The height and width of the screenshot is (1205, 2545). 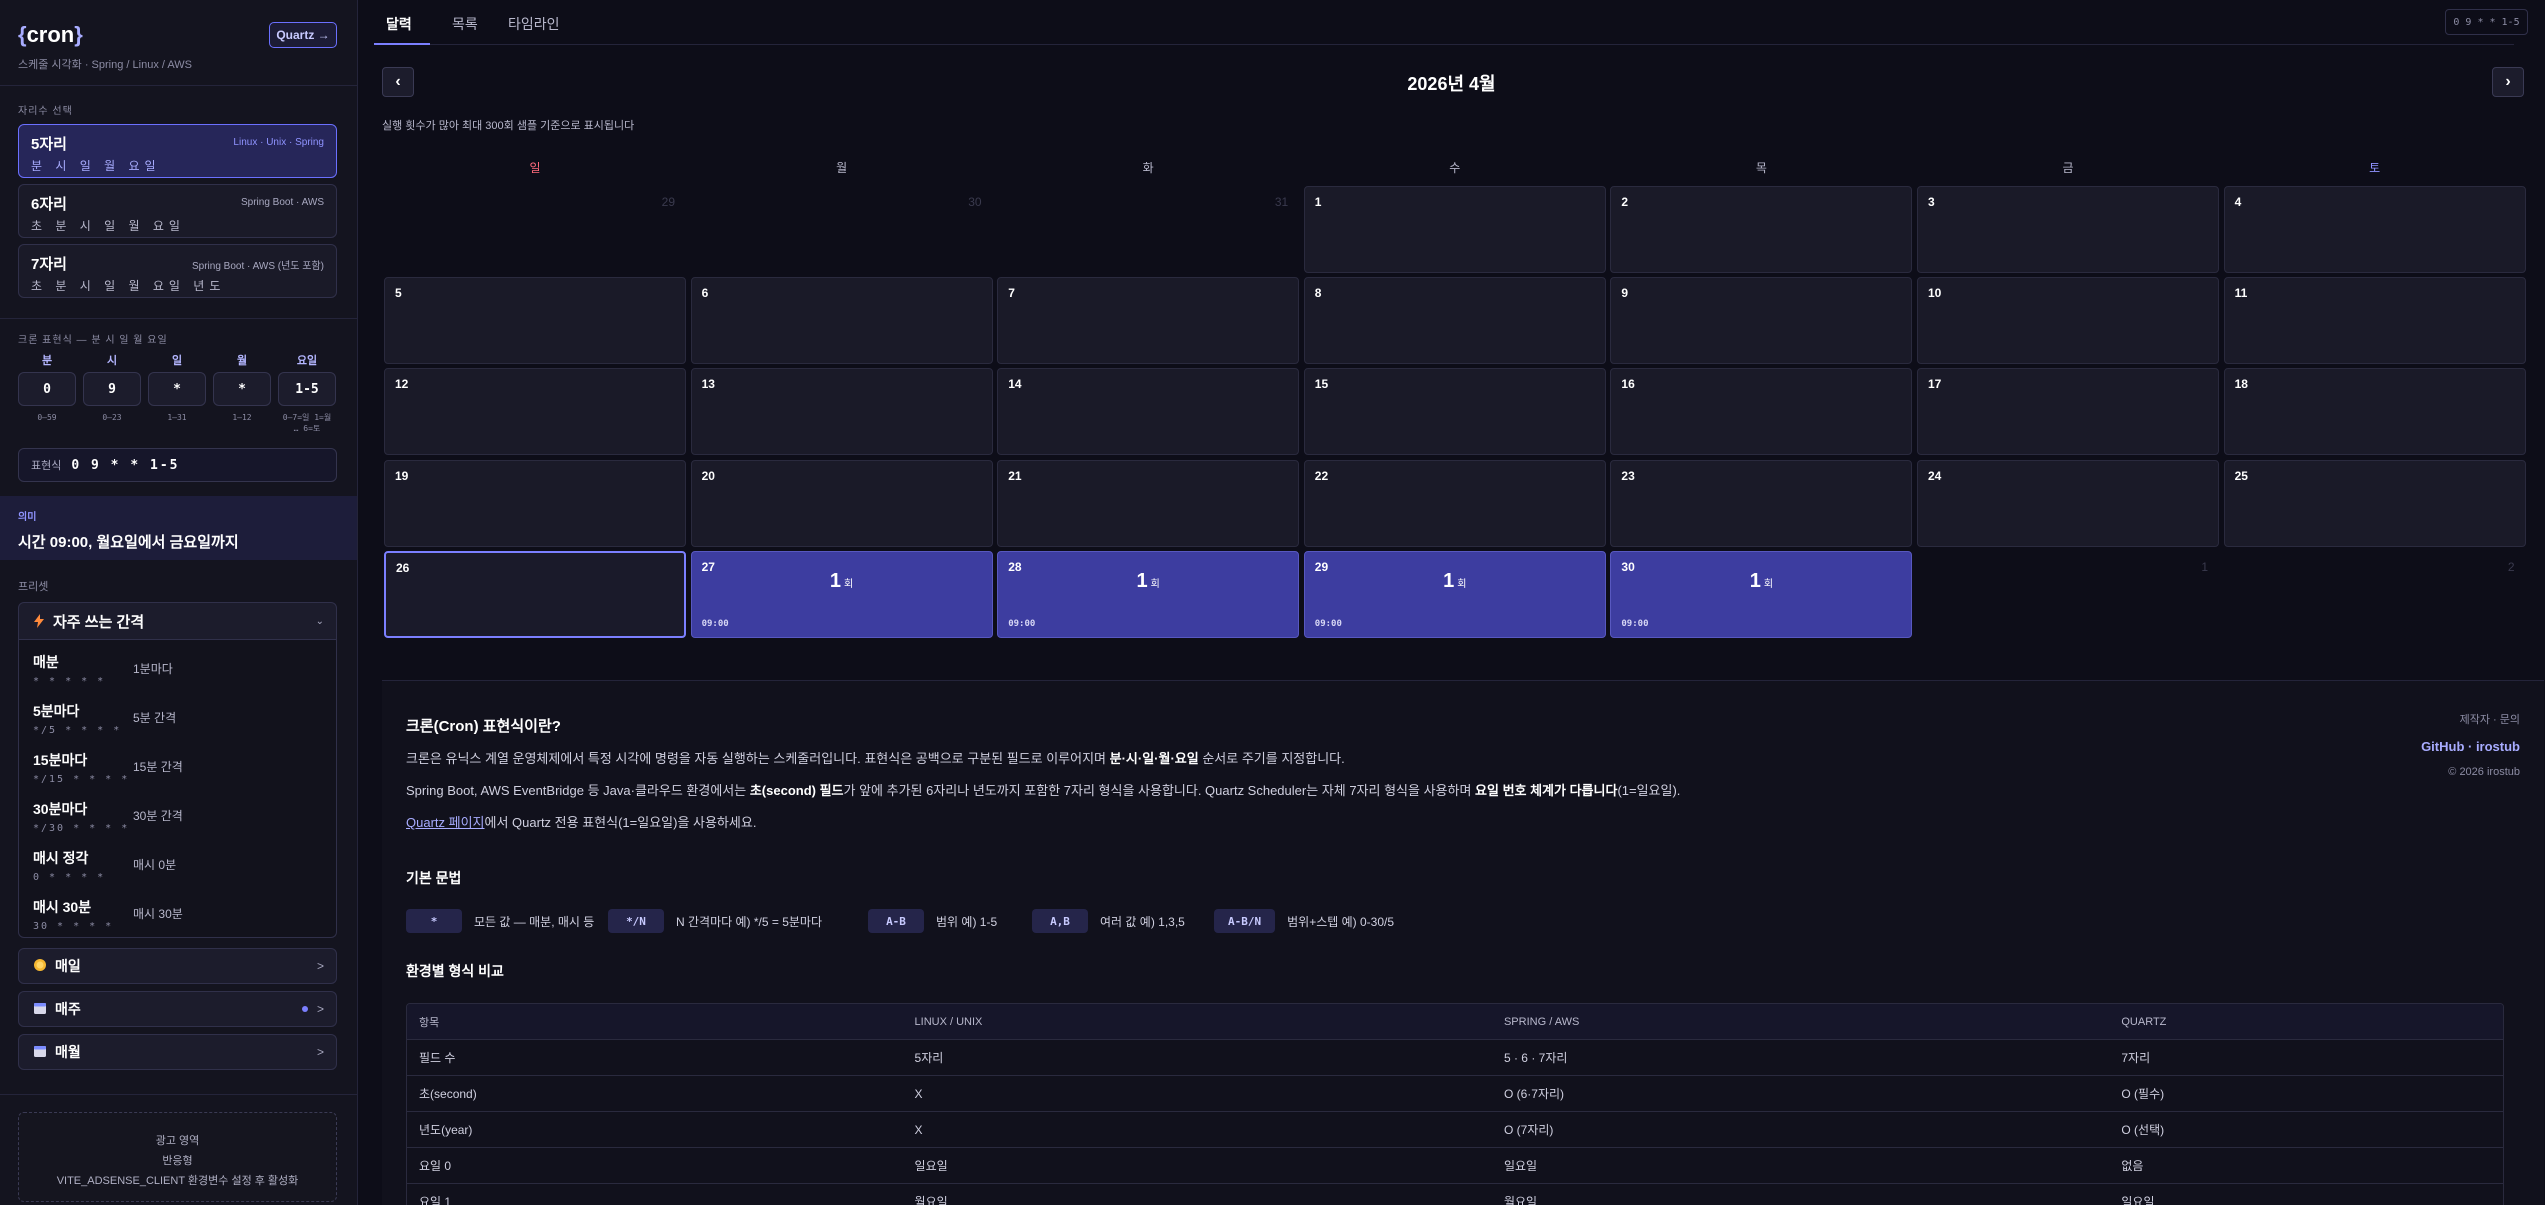 What do you see at coordinates (153, 669) in the screenshot?
I see `preset-desc: 1분마다` at bounding box center [153, 669].